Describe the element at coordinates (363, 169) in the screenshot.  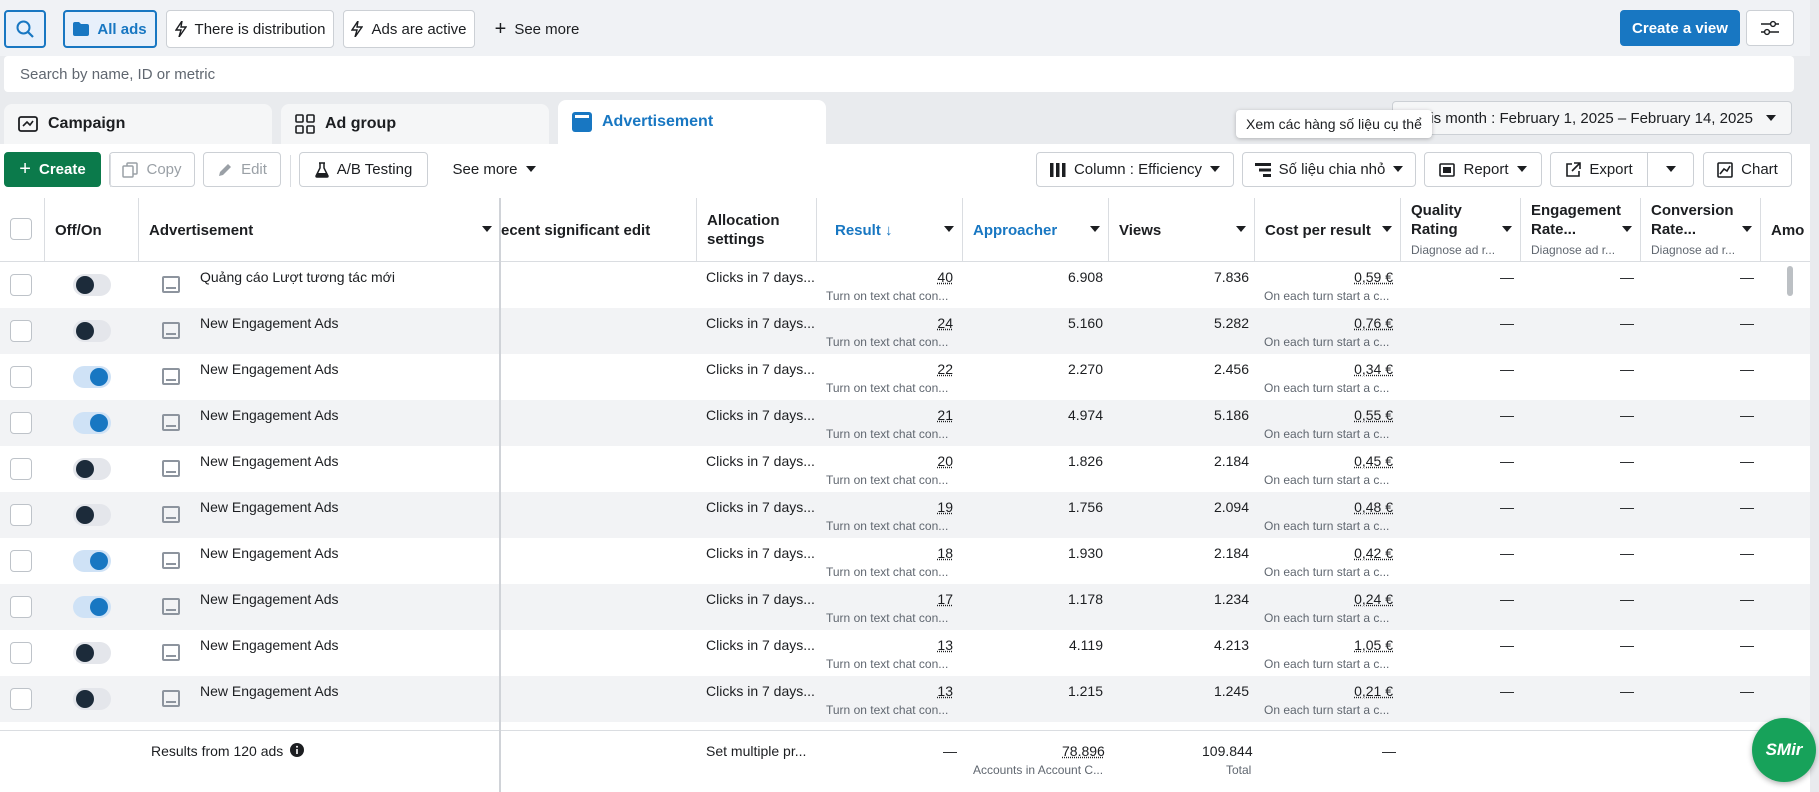
I see `ab-testing-button: A/B Testing` at that location.